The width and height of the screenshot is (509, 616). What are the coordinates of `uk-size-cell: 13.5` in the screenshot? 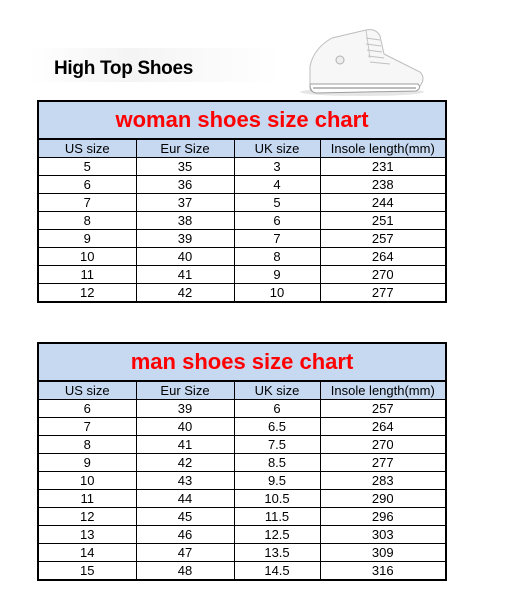 It's located at (277, 552).